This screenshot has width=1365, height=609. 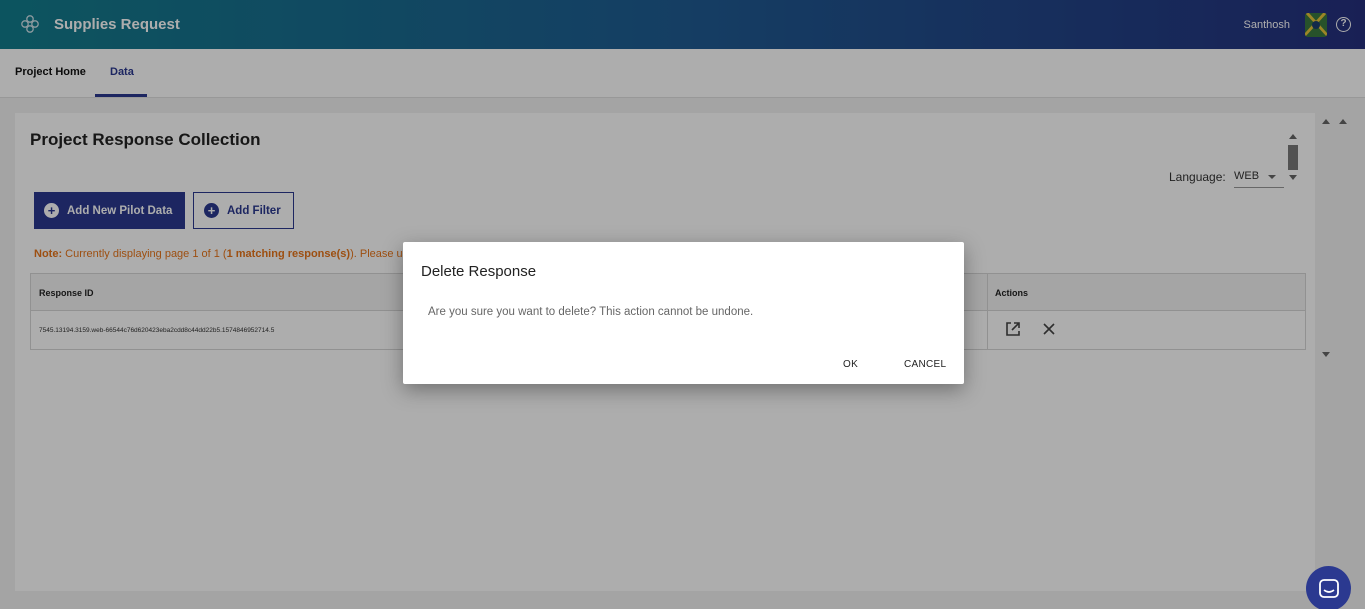 I want to click on dialog-title: Delete Response, so click(x=479, y=271).